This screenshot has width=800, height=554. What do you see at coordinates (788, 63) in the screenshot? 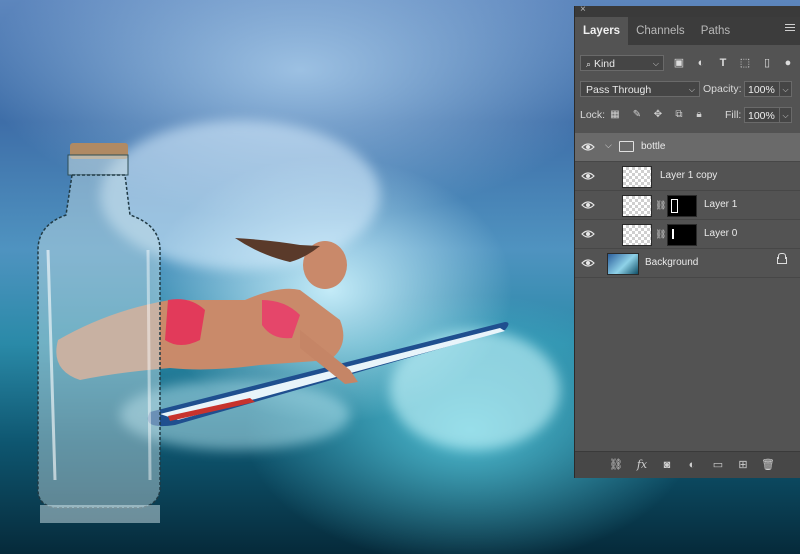
I see `filter-toggle-icon: ●` at bounding box center [788, 63].